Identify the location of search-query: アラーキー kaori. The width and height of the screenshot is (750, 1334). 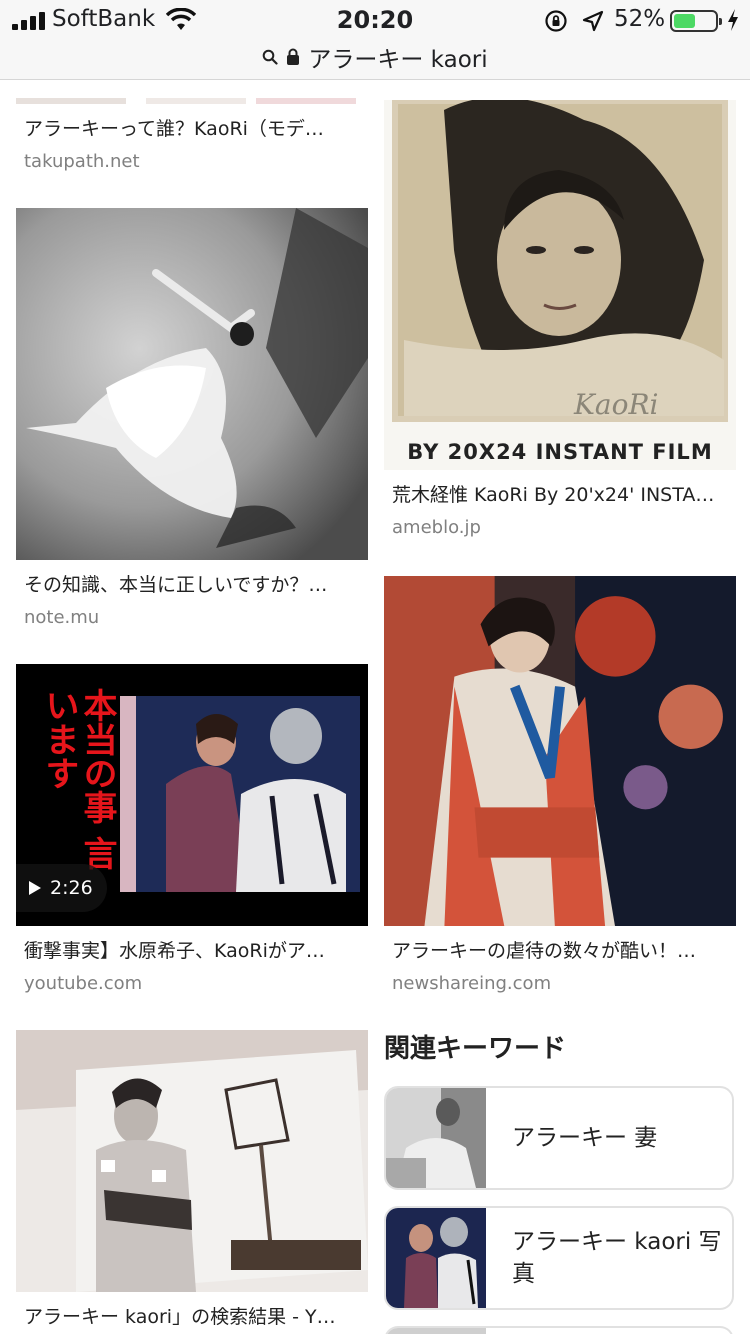
(398, 60).